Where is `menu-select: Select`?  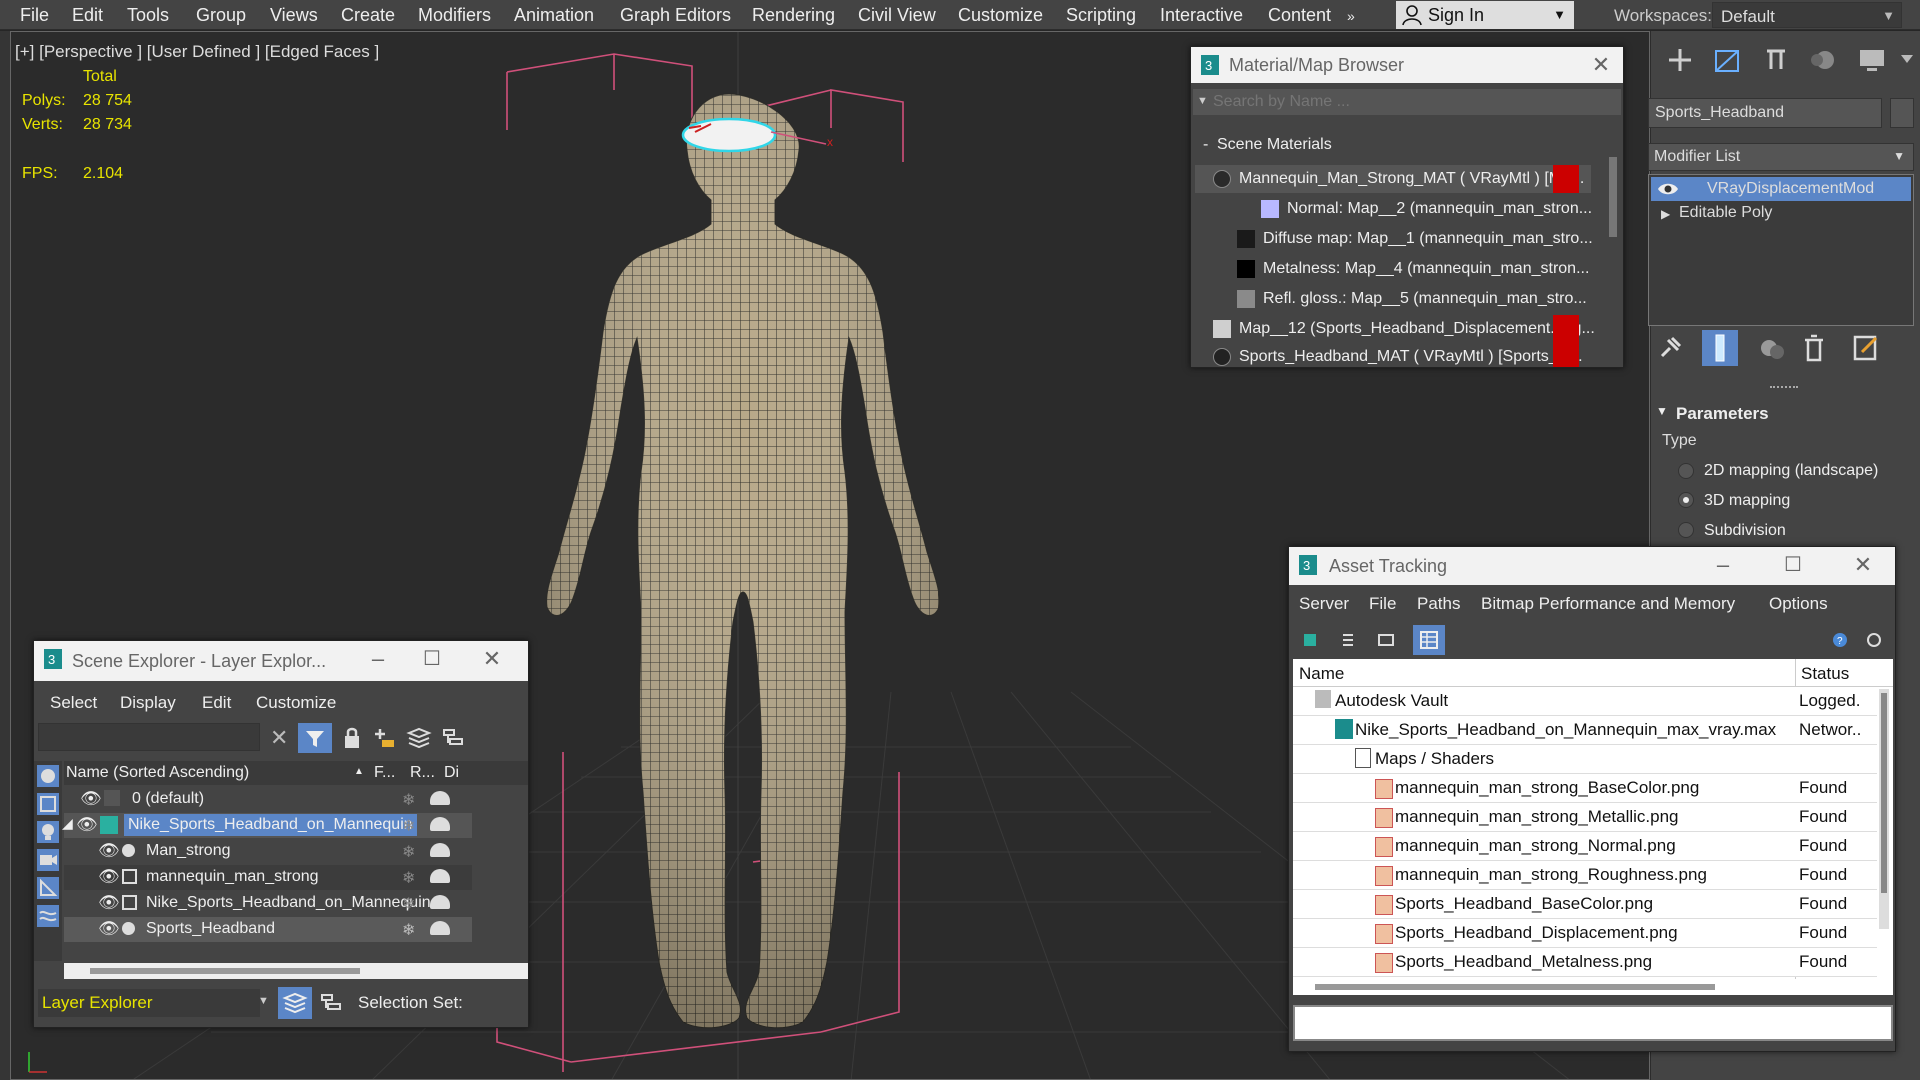
menu-select: Select is located at coordinates (73, 703).